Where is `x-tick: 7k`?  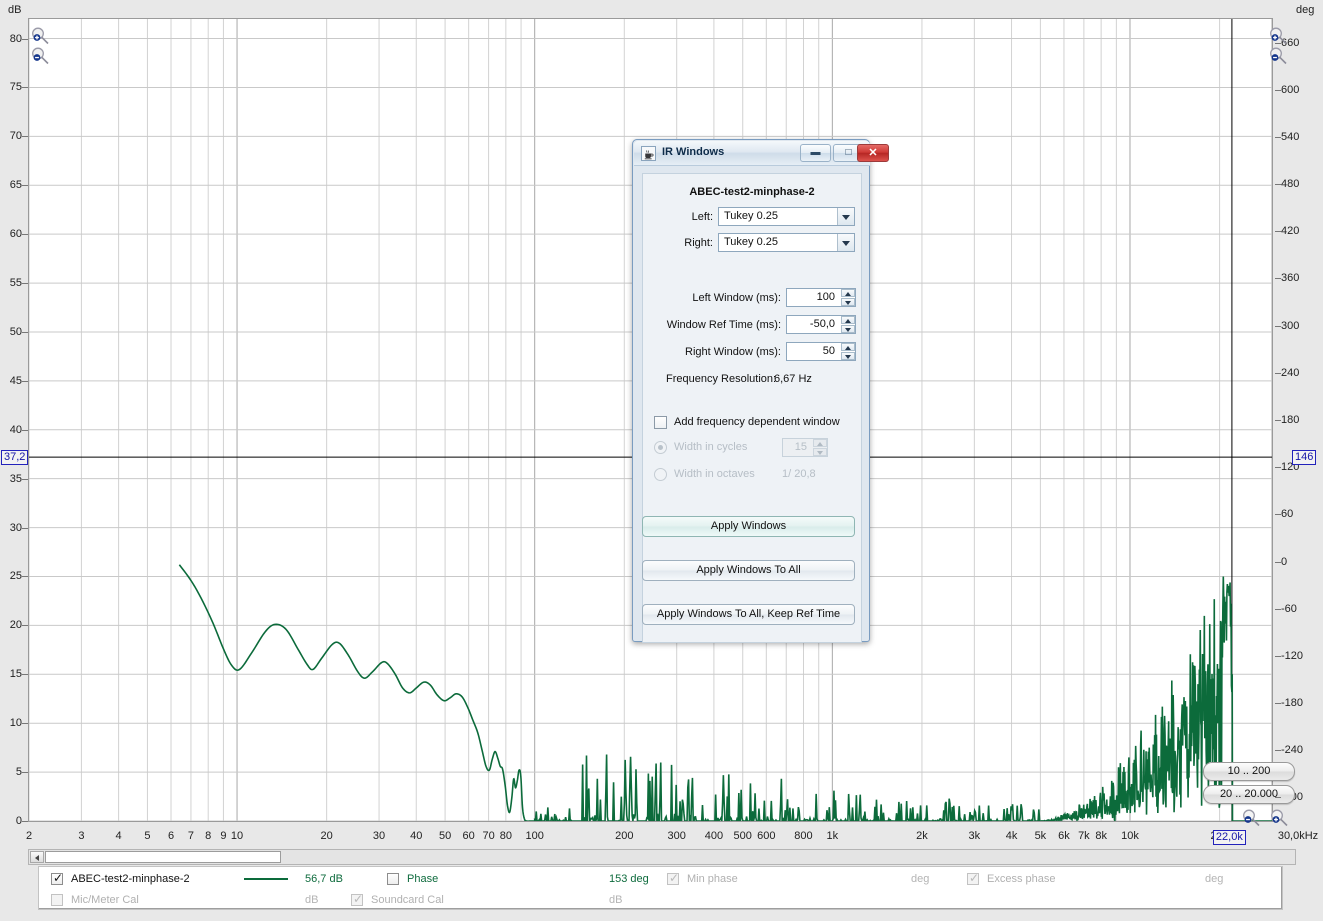
x-tick: 7k is located at coordinates (1084, 836).